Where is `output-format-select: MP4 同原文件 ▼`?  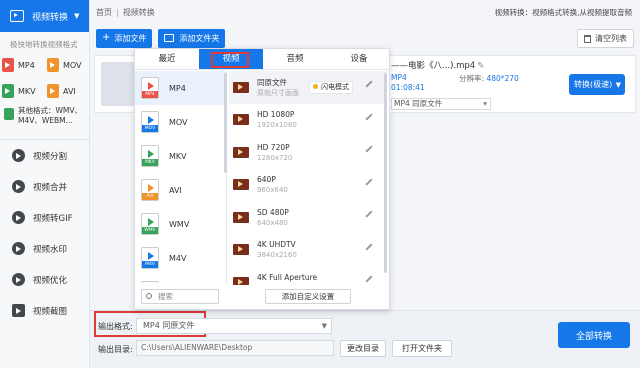
output-format-select: MP4 同原文件 ▼ is located at coordinates (234, 326).